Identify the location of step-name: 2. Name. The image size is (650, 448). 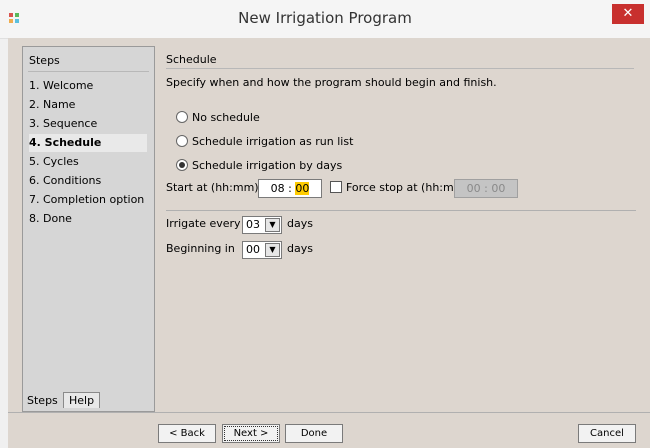
(52, 104).